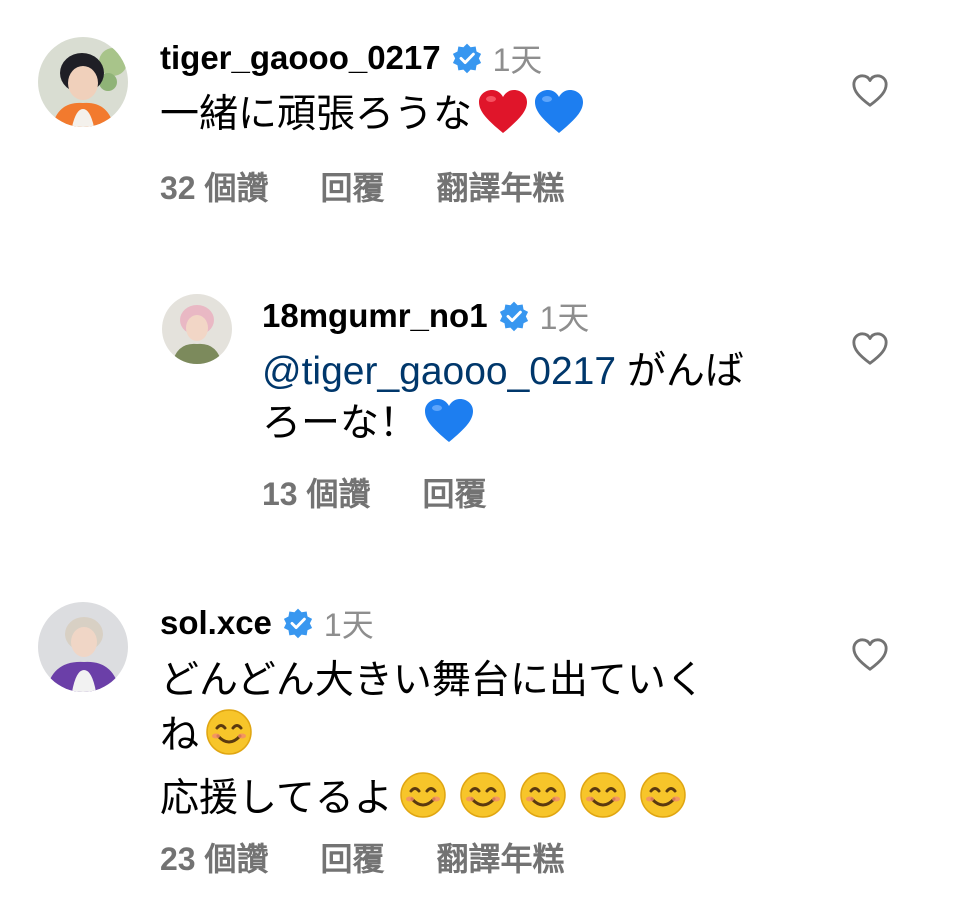 The height and width of the screenshot is (922, 960). What do you see at coordinates (503, 112) in the screenshot?
I see `red-heart-icon` at bounding box center [503, 112].